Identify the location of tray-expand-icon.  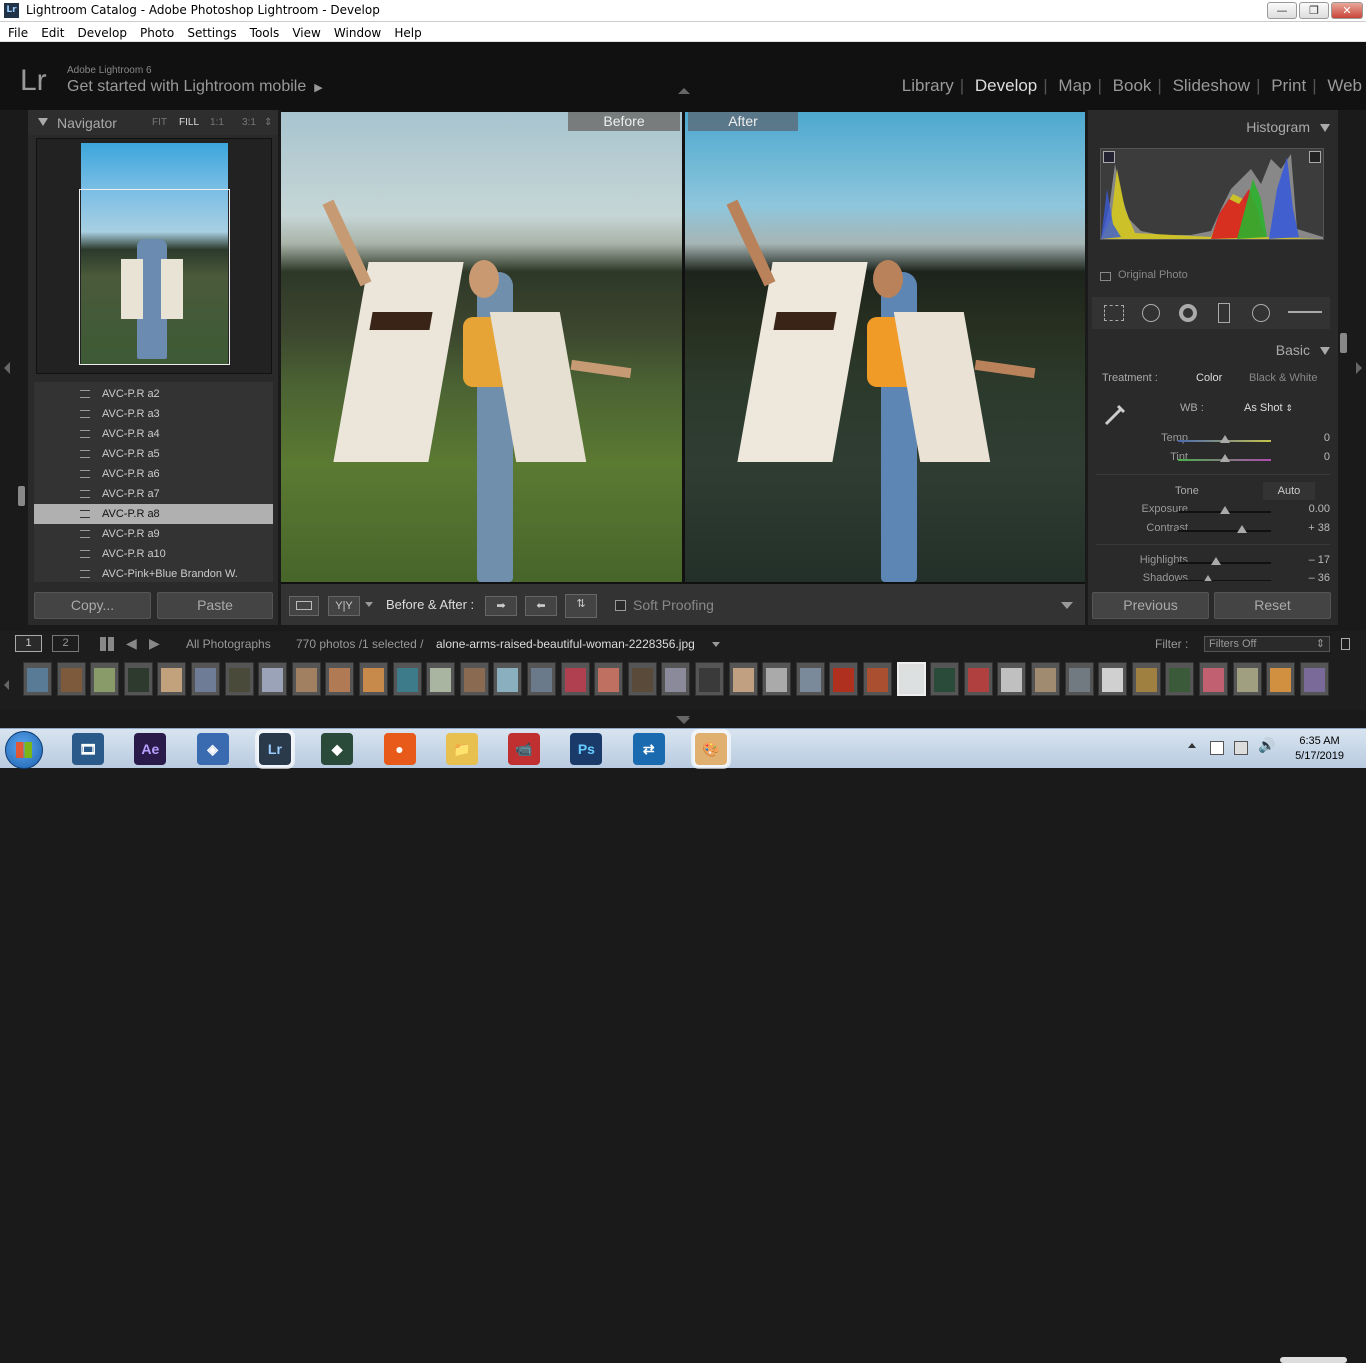
(1192, 745).